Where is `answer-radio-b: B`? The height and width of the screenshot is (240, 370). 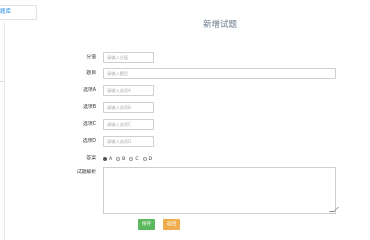
answer-radio-b: B is located at coordinates (120, 159).